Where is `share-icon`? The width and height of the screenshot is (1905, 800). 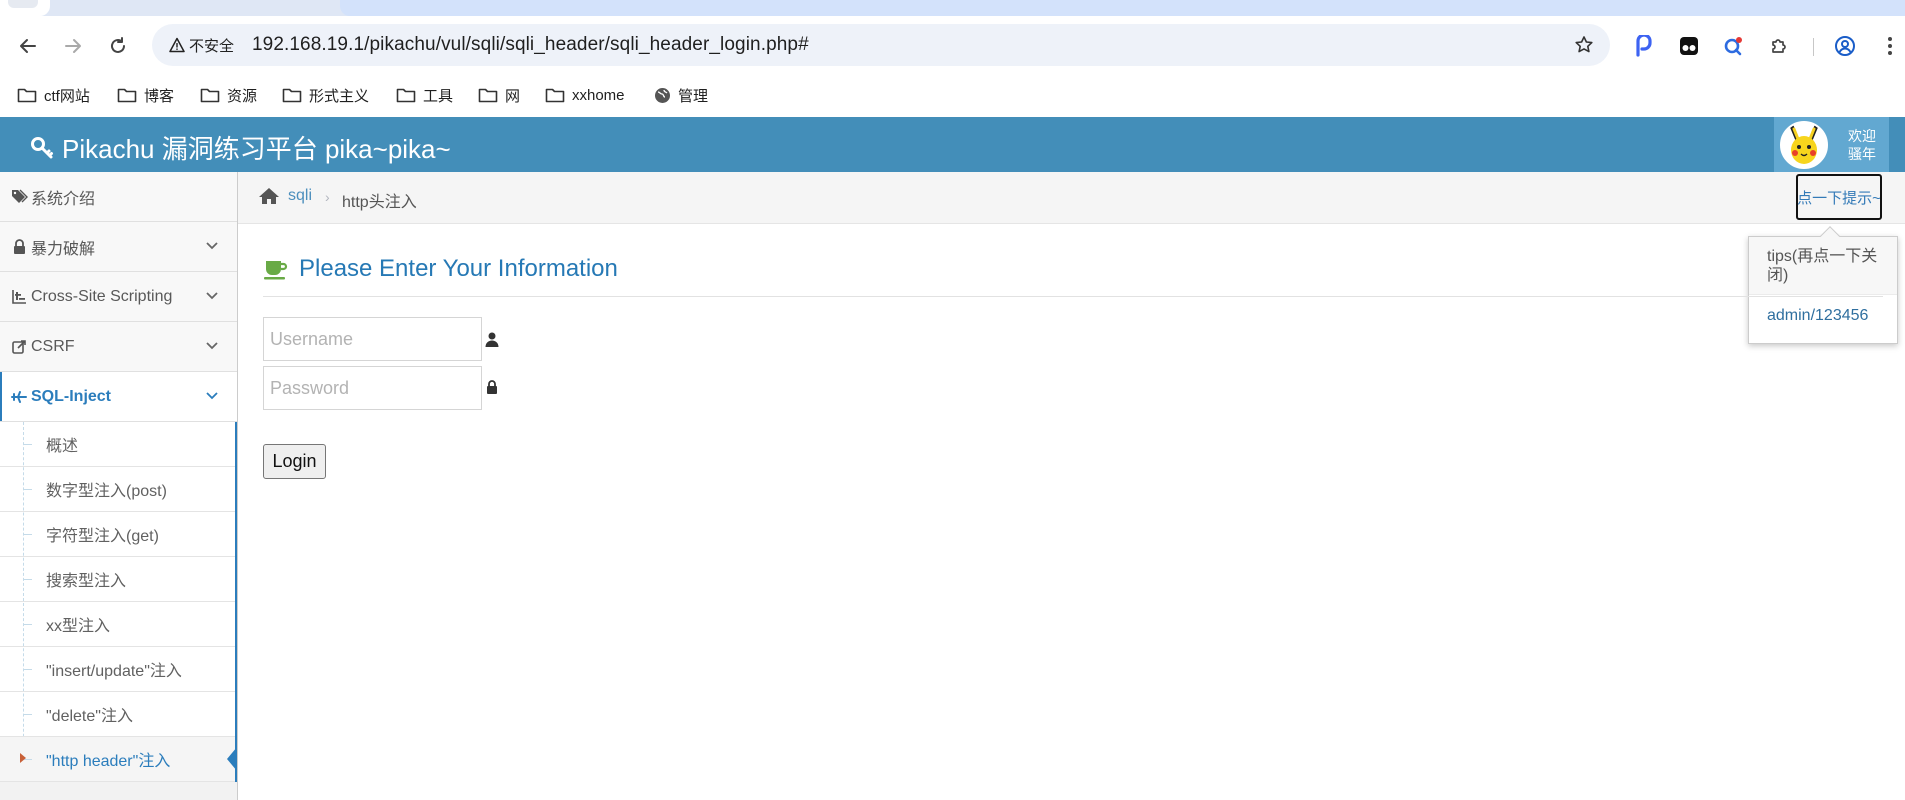 share-icon is located at coordinates (19, 346).